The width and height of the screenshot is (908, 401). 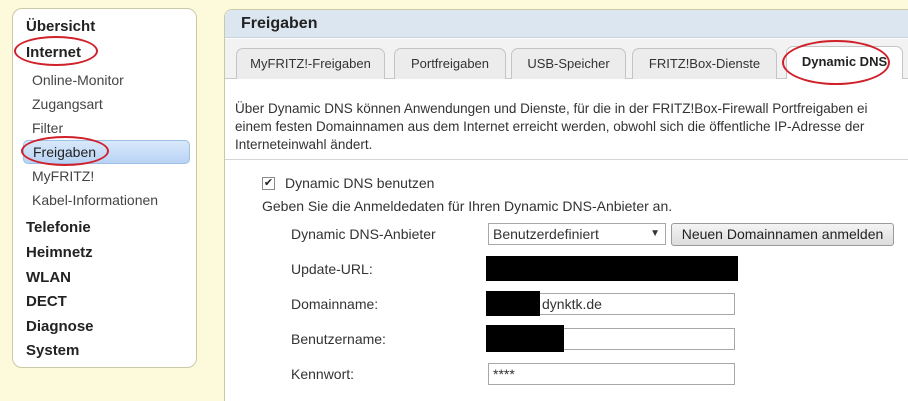 I want to click on nav-diagnose: Diagnose, so click(x=60, y=326).